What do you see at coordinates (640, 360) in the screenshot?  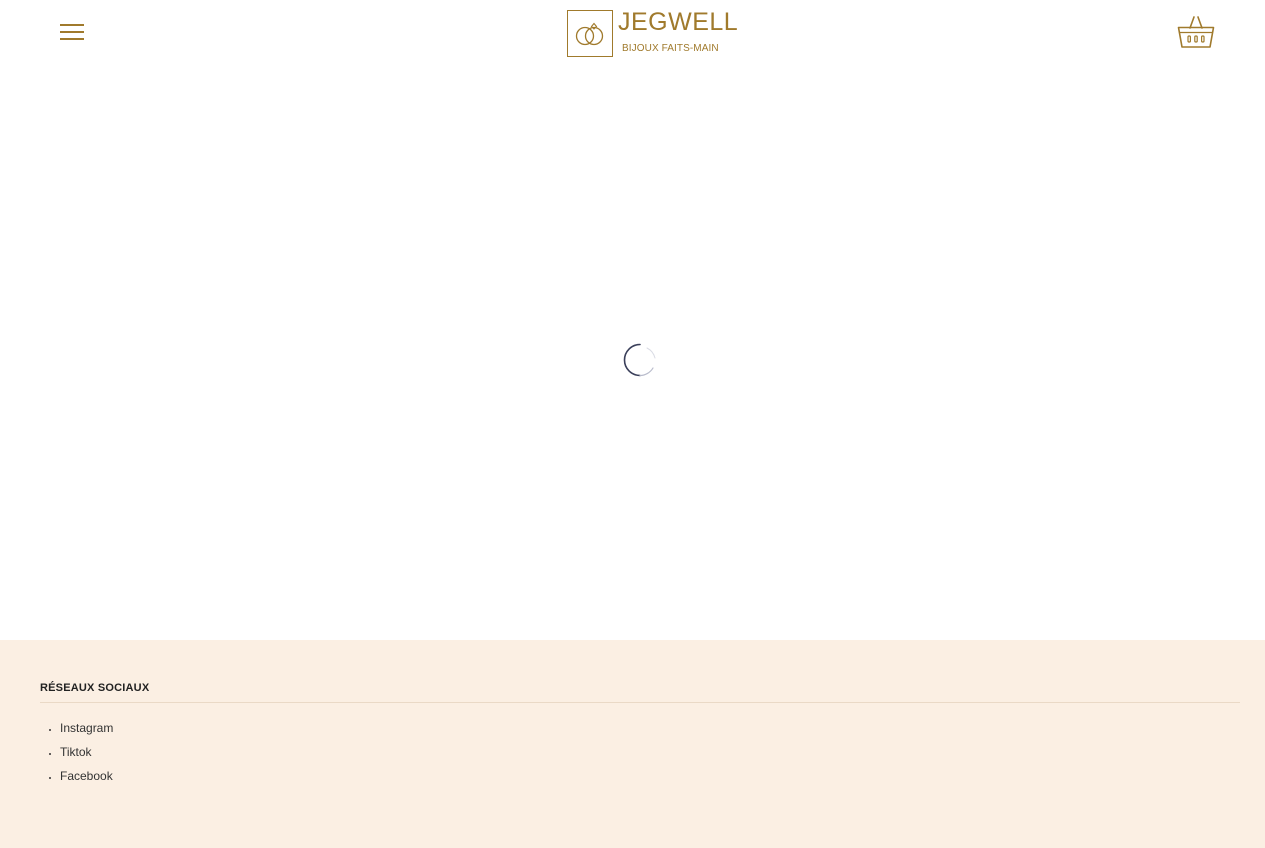 I see `spinner-icon` at bounding box center [640, 360].